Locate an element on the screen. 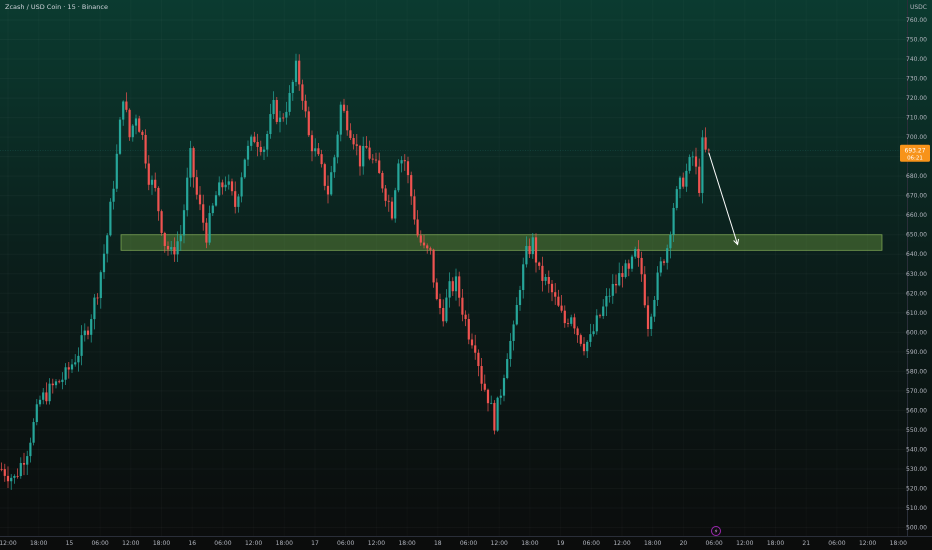  y-tick-label: 740.00 is located at coordinates (916, 59).